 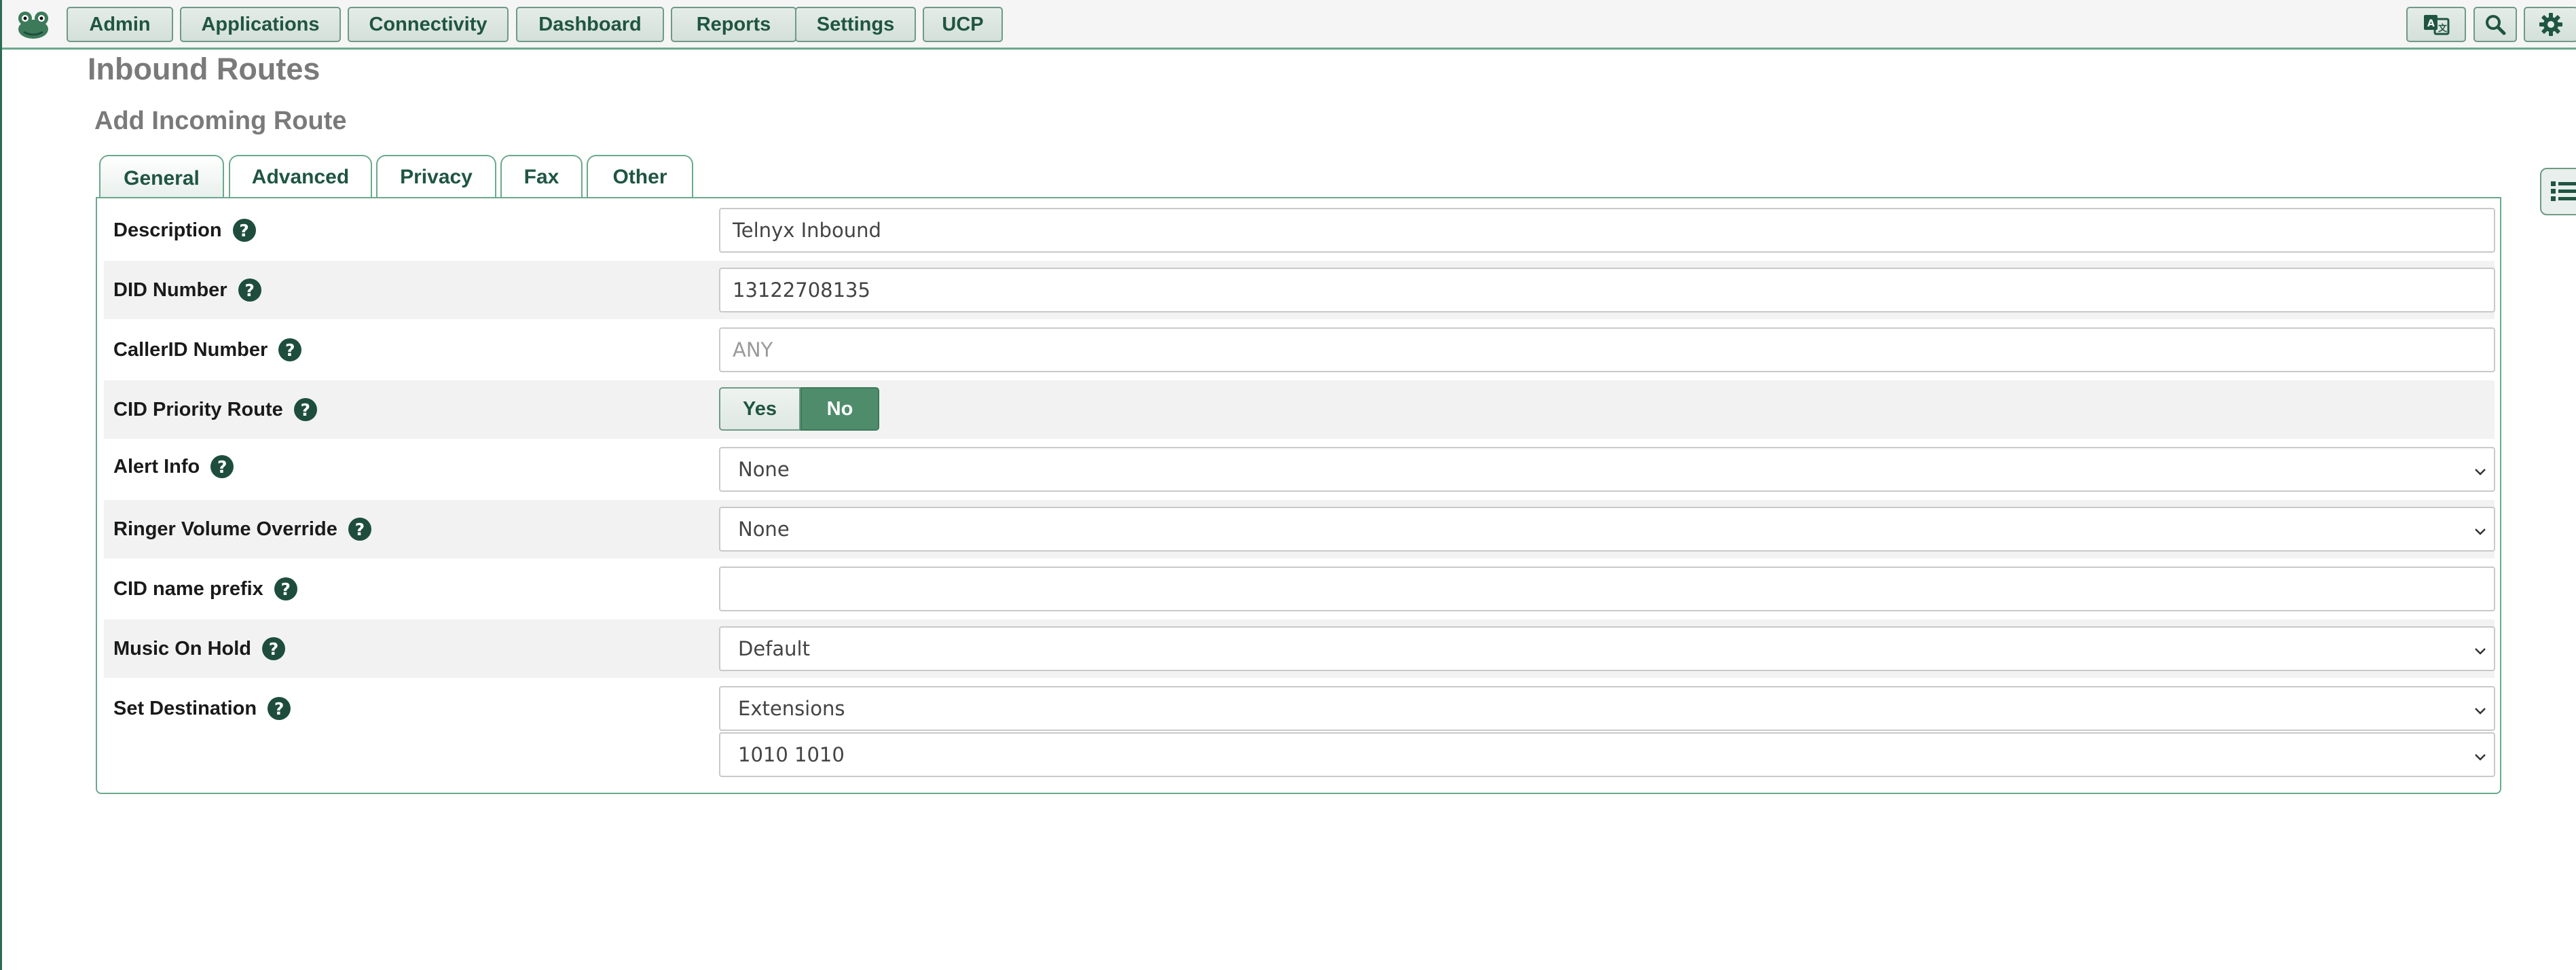 I want to click on svg-text: 文, so click(x=2443, y=29).